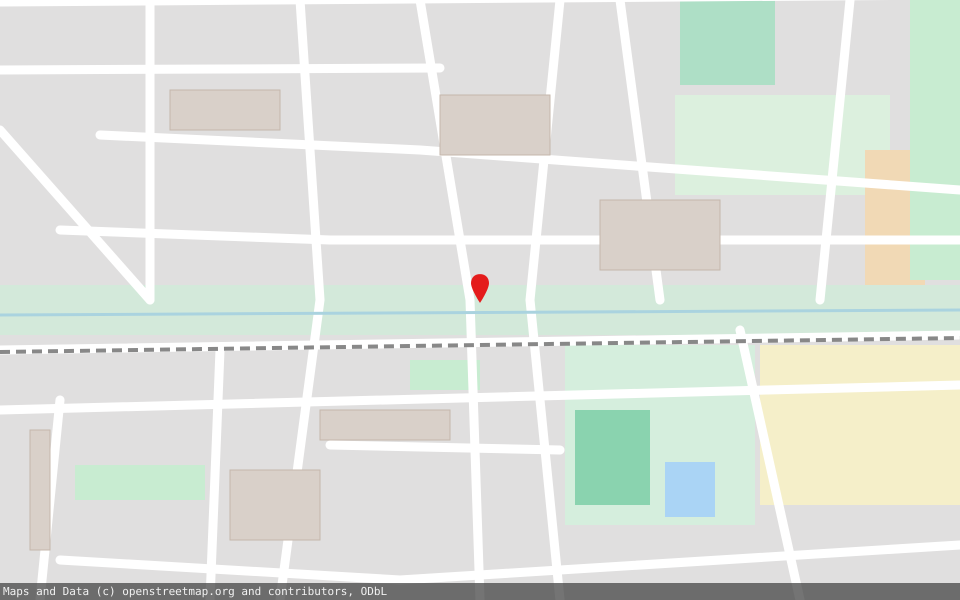 The image size is (960, 600). Describe the element at coordinates (480, 288) in the screenshot. I see `map-pin-icon` at that location.